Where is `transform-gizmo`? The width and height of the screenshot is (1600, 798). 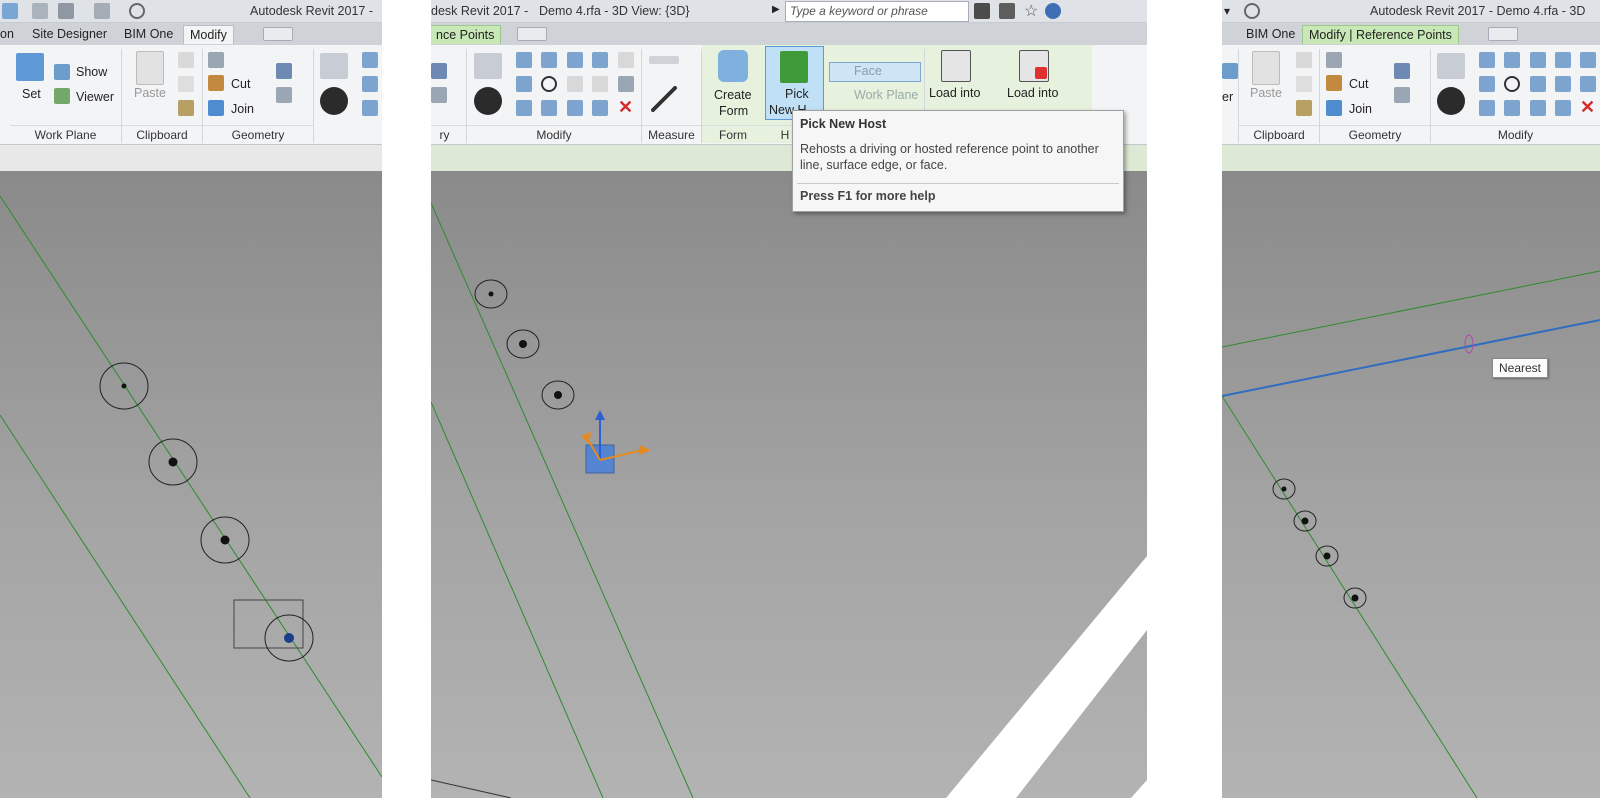 transform-gizmo is located at coordinates (616, 442).